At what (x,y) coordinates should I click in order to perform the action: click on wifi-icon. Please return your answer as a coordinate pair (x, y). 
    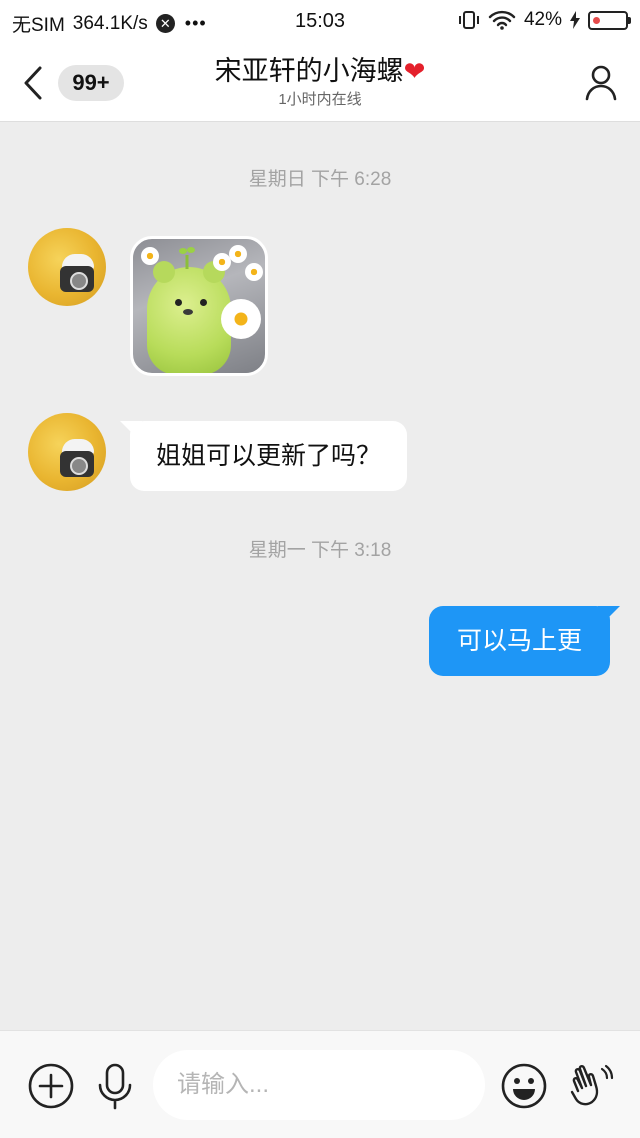
    Looking at the image, I should click on (502, 20).